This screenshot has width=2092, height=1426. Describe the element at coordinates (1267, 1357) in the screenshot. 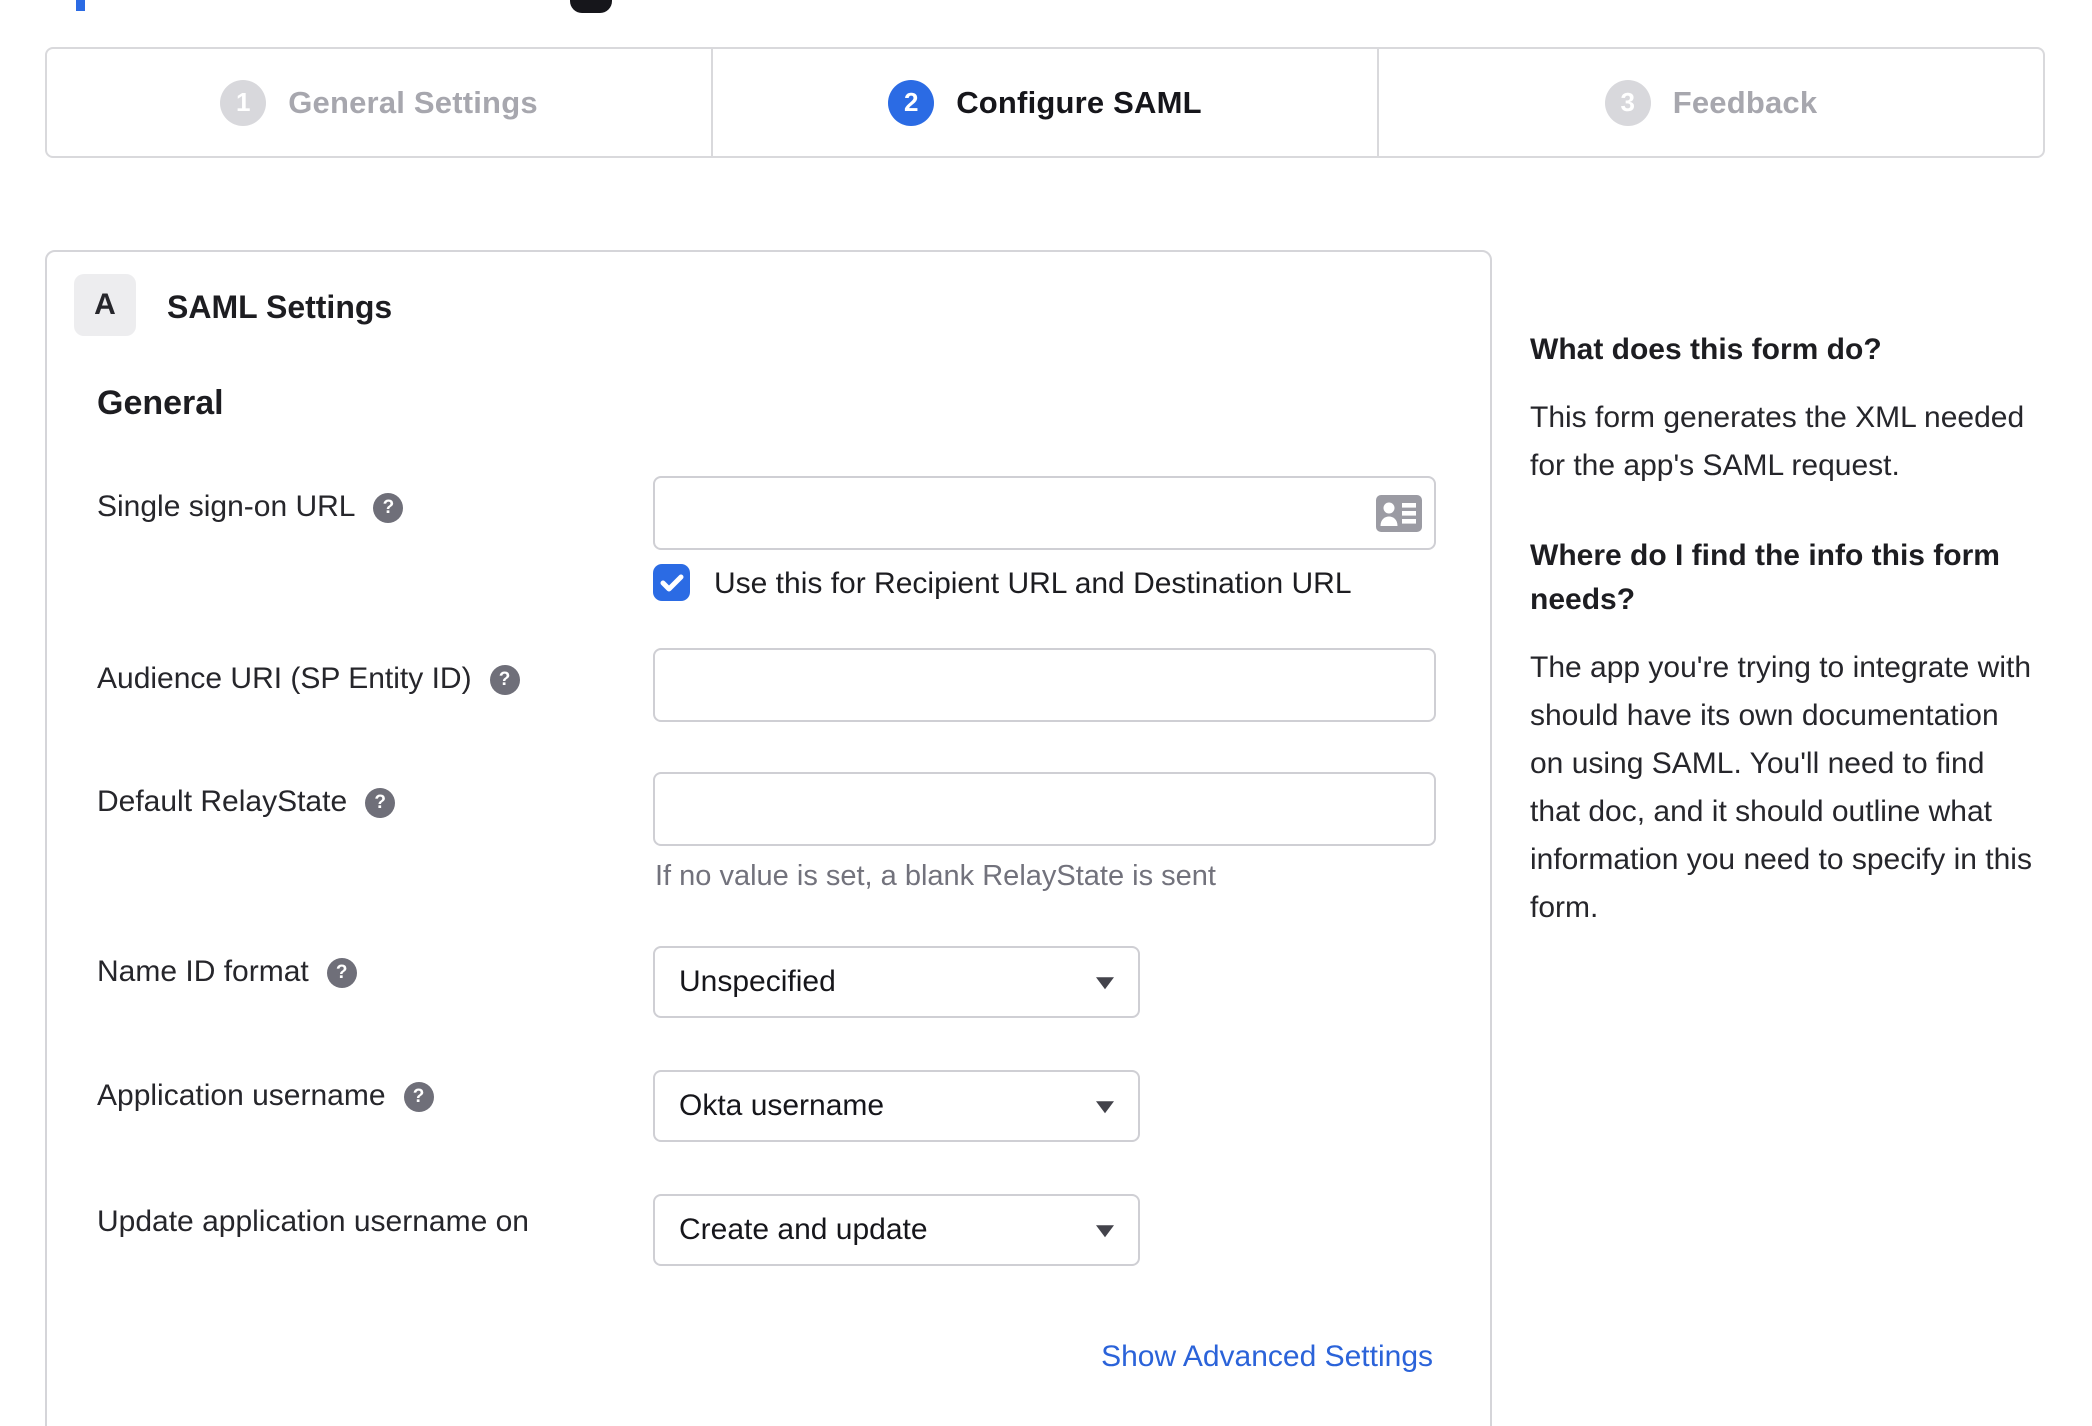

I see `show-advanced-settings-link: Show Advanced Settings` at that location.